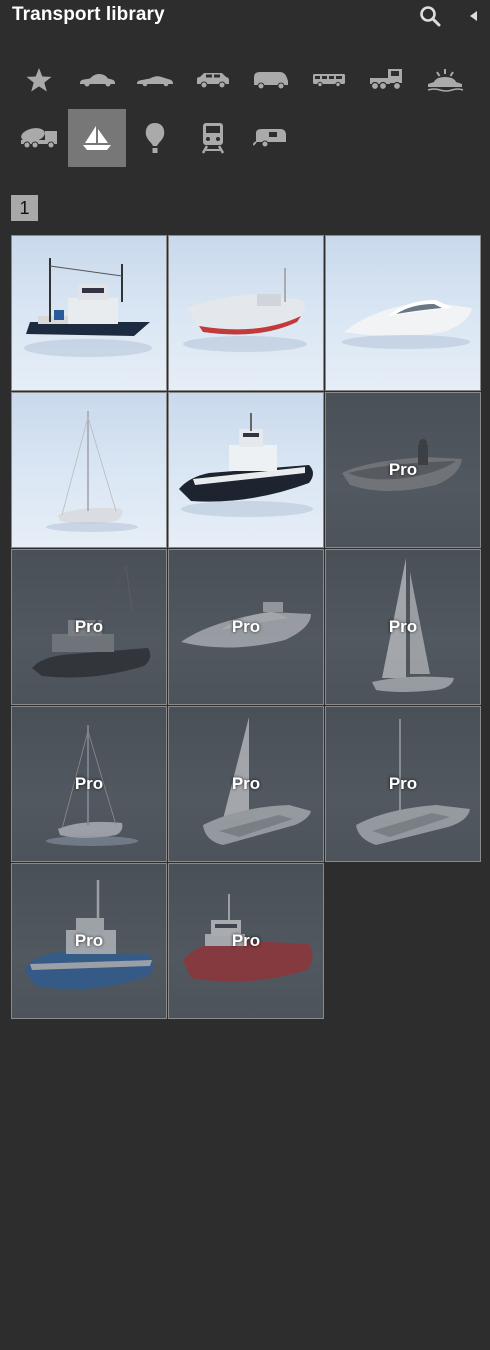  Describe the element at coordinates (430, 16) in the screenshot. I see `search-icon` at that location.